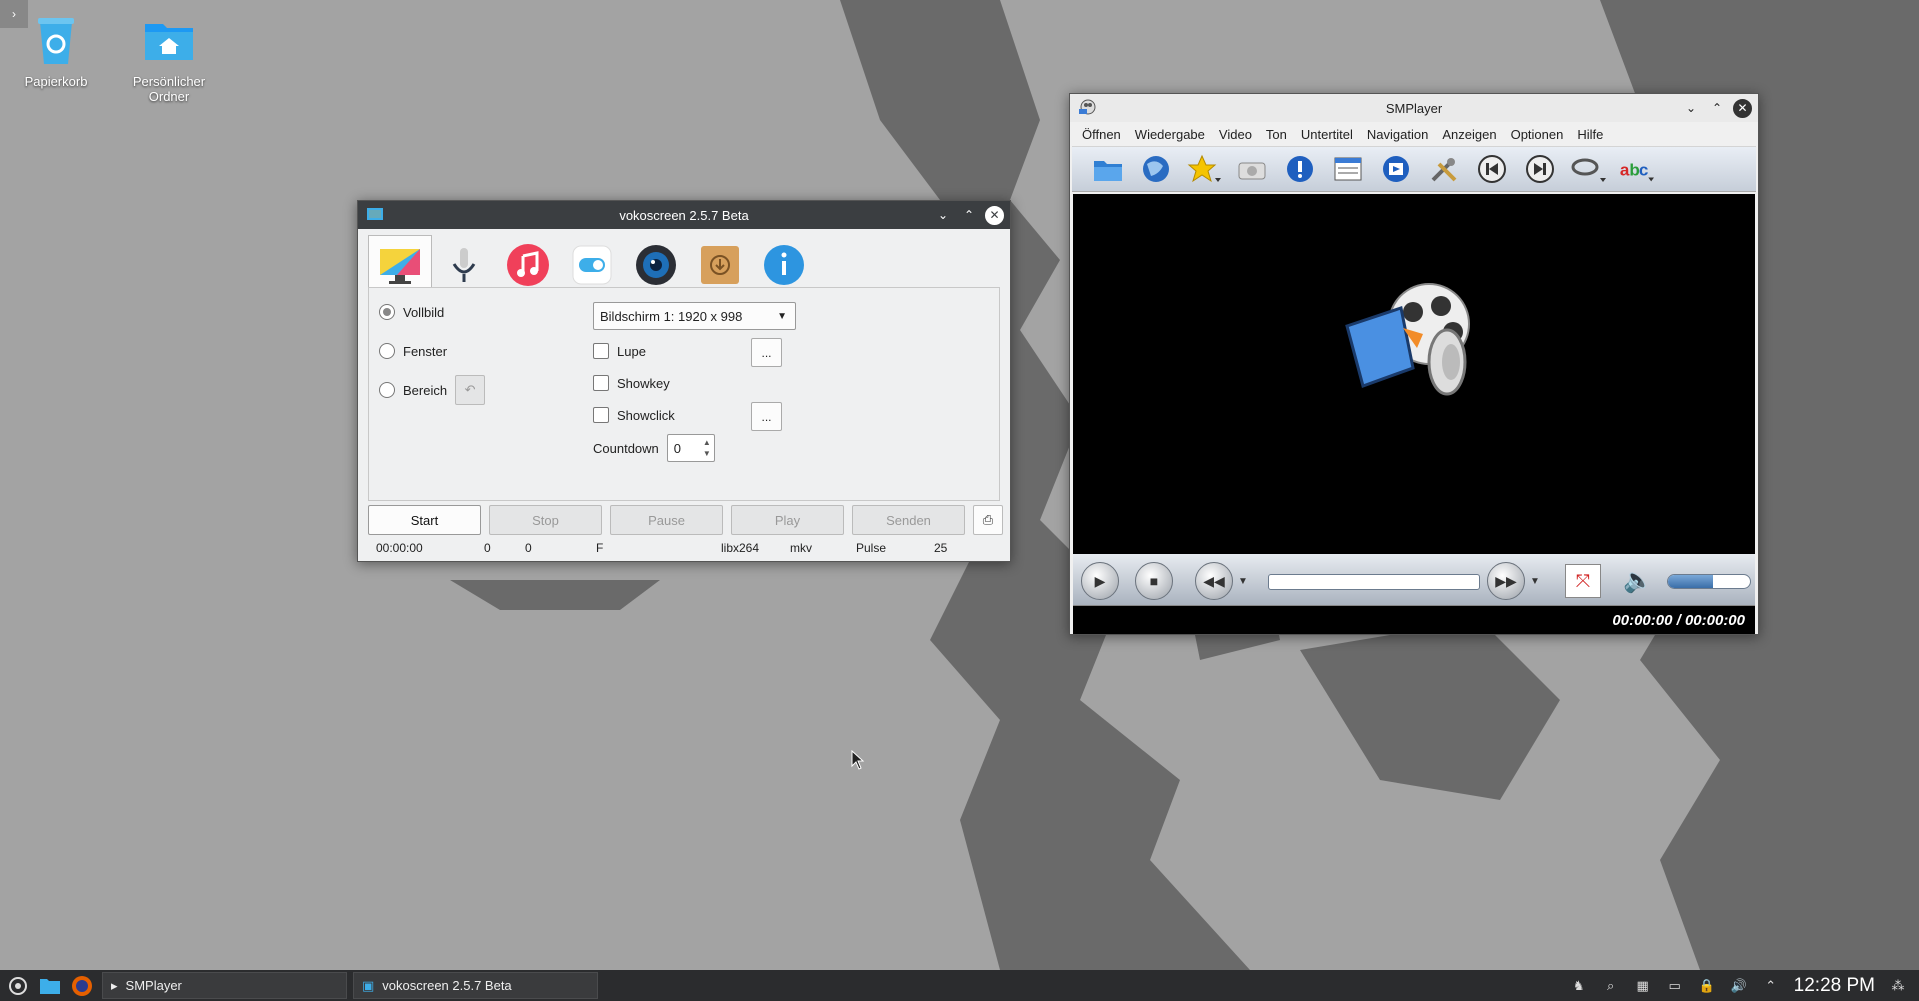  Describe the element at coordinates (871, 548) in the screenshot. I see `status-audio: Pulse` at that location.